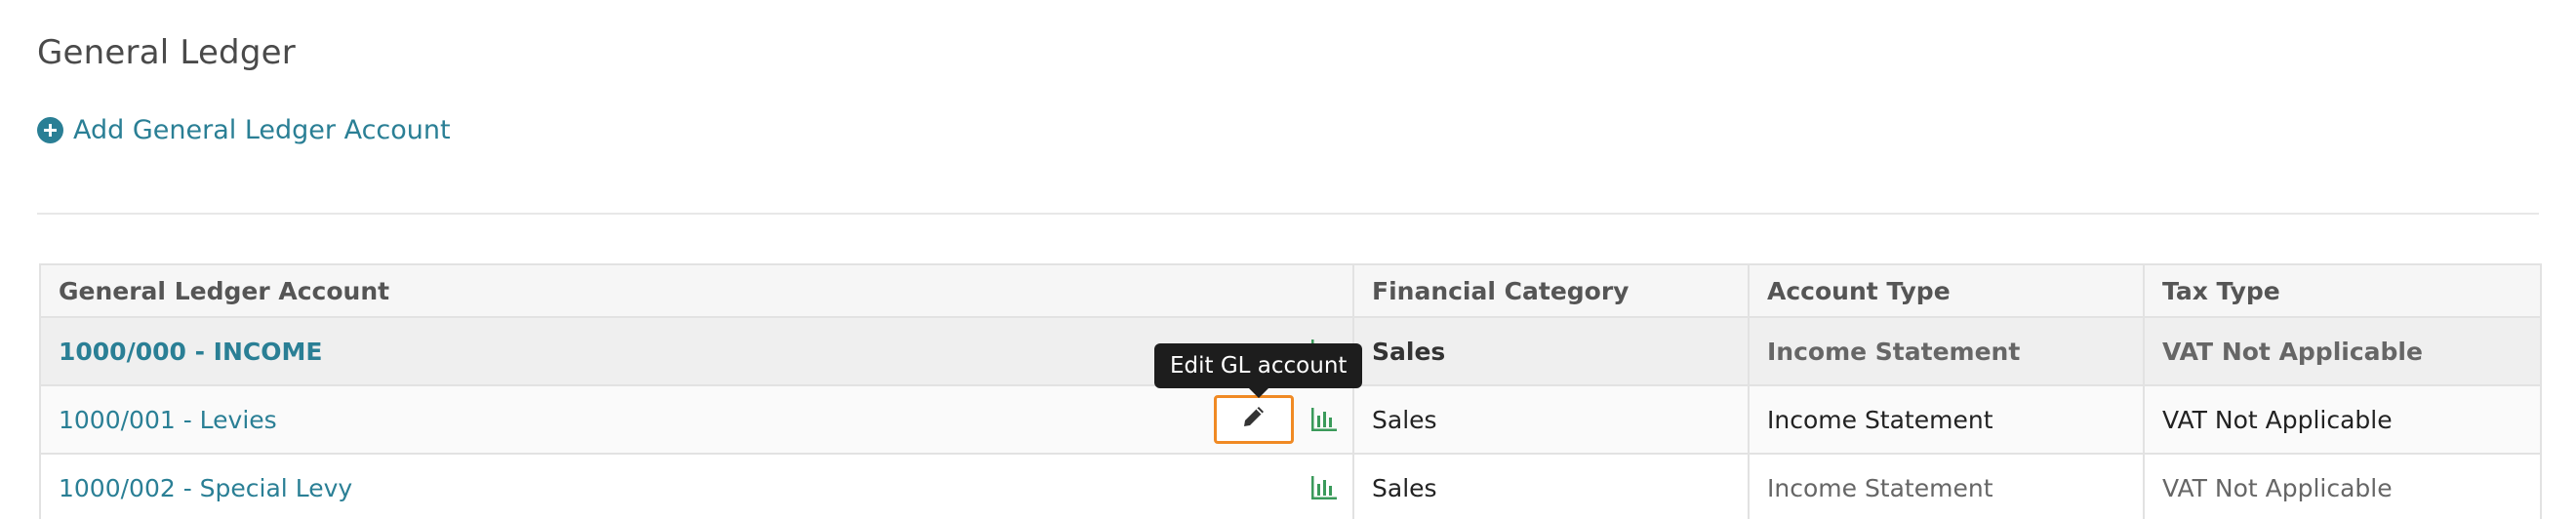  I want to click on pencil-icon, so click(1254, 419).